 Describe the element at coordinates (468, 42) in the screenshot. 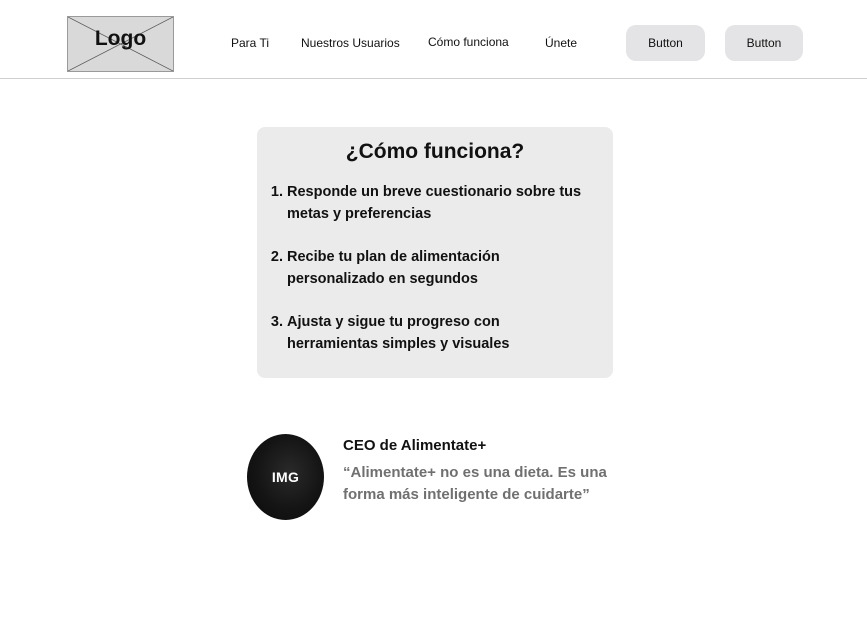

I see `nav-link-como-funciona: Cómo funciona` at that location.